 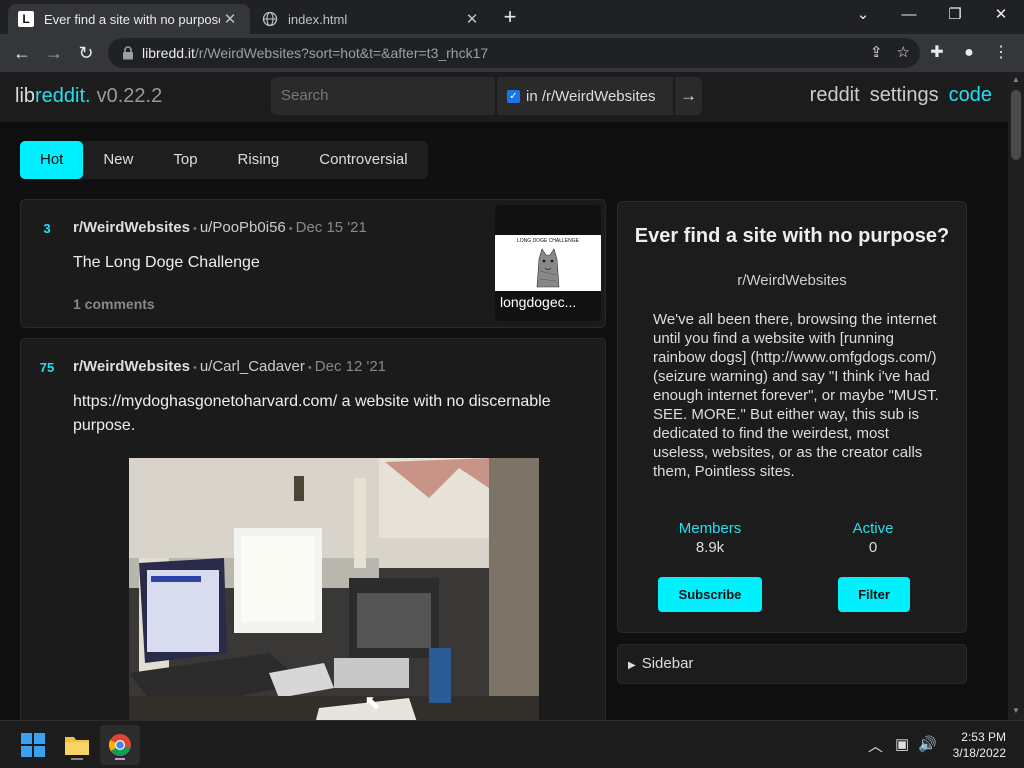 I want to click on close-window-button: ✕, so click(x=1001, y=16).